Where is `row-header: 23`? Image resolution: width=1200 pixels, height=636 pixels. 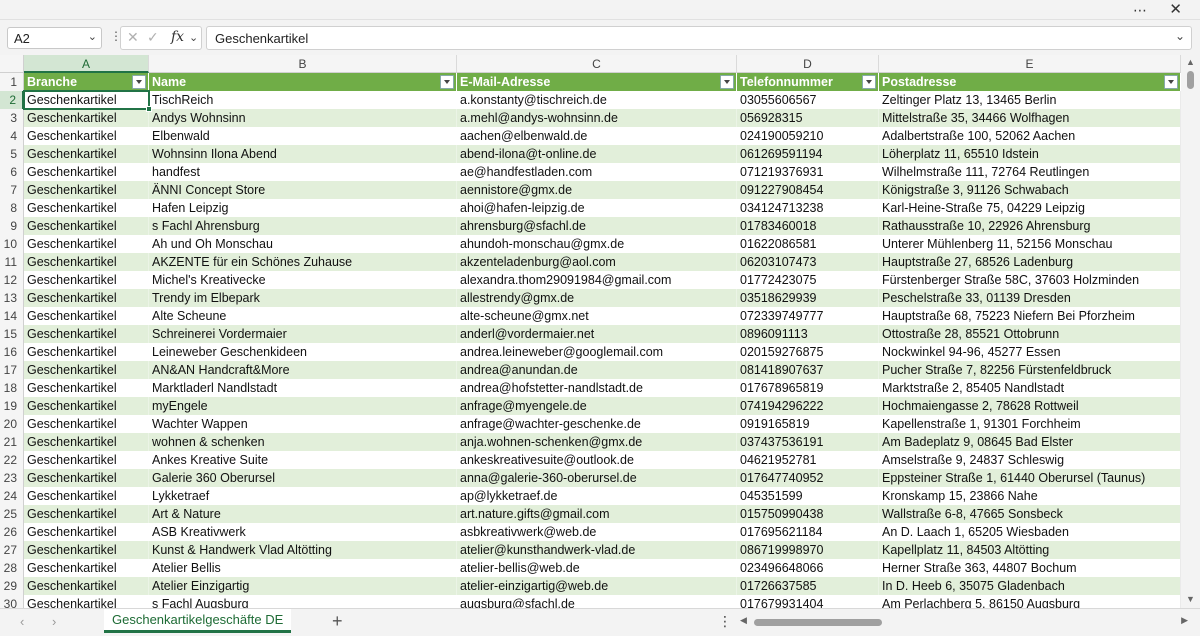 row-header: 23 is located at coordinates (12, 478).